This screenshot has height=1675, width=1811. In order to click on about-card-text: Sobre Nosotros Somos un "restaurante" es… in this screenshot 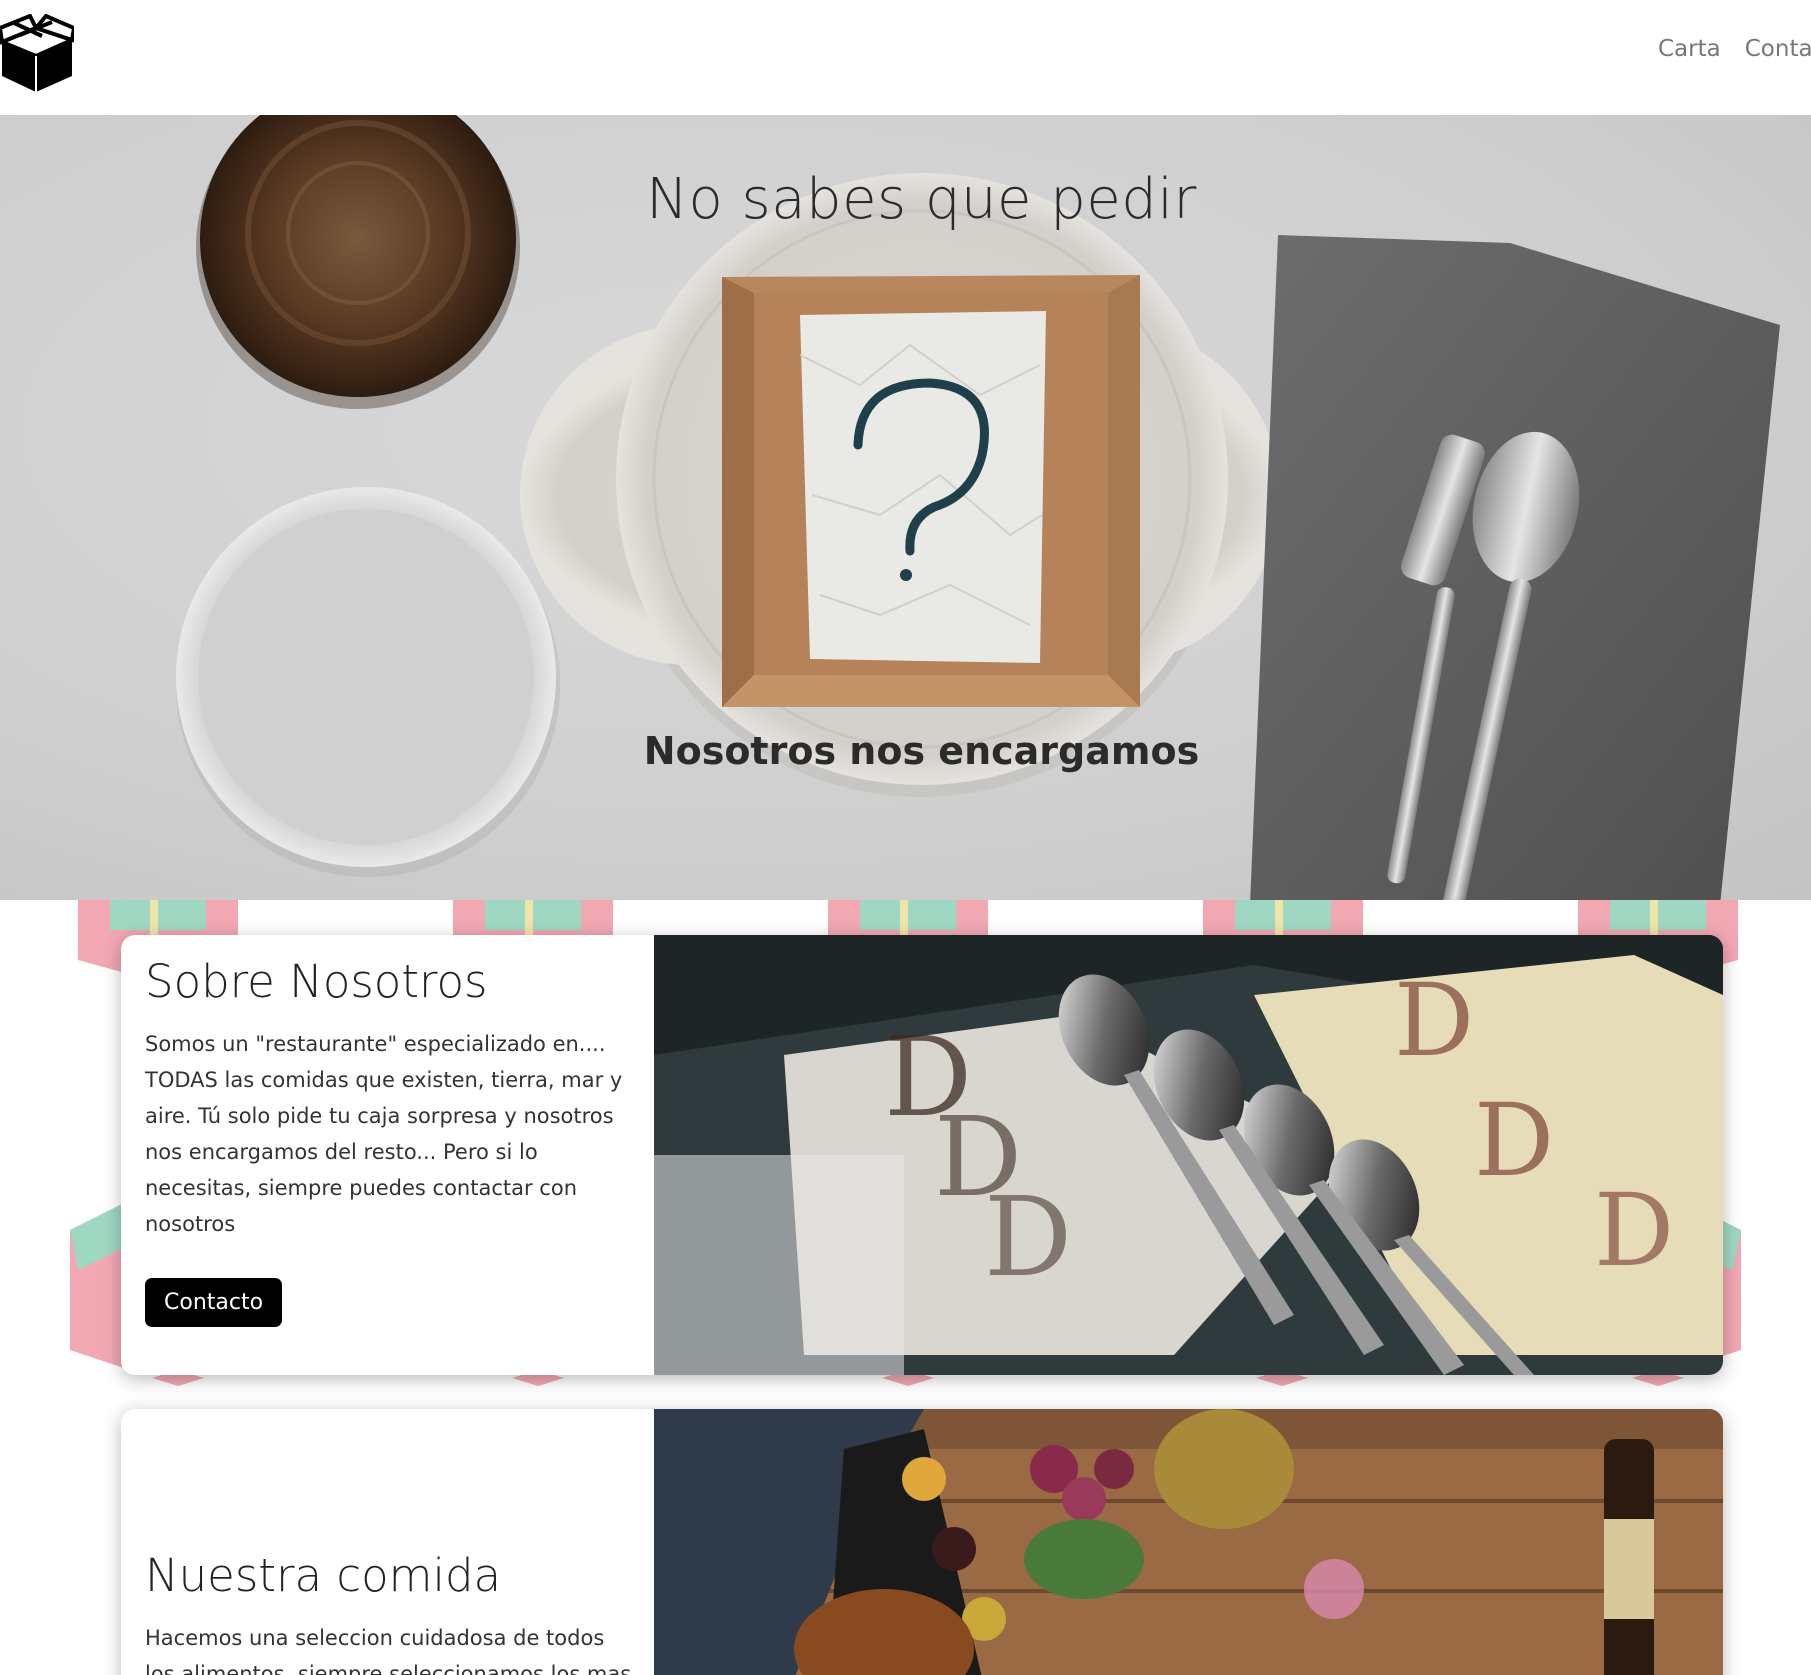, I will do `click(390, 1141)`.